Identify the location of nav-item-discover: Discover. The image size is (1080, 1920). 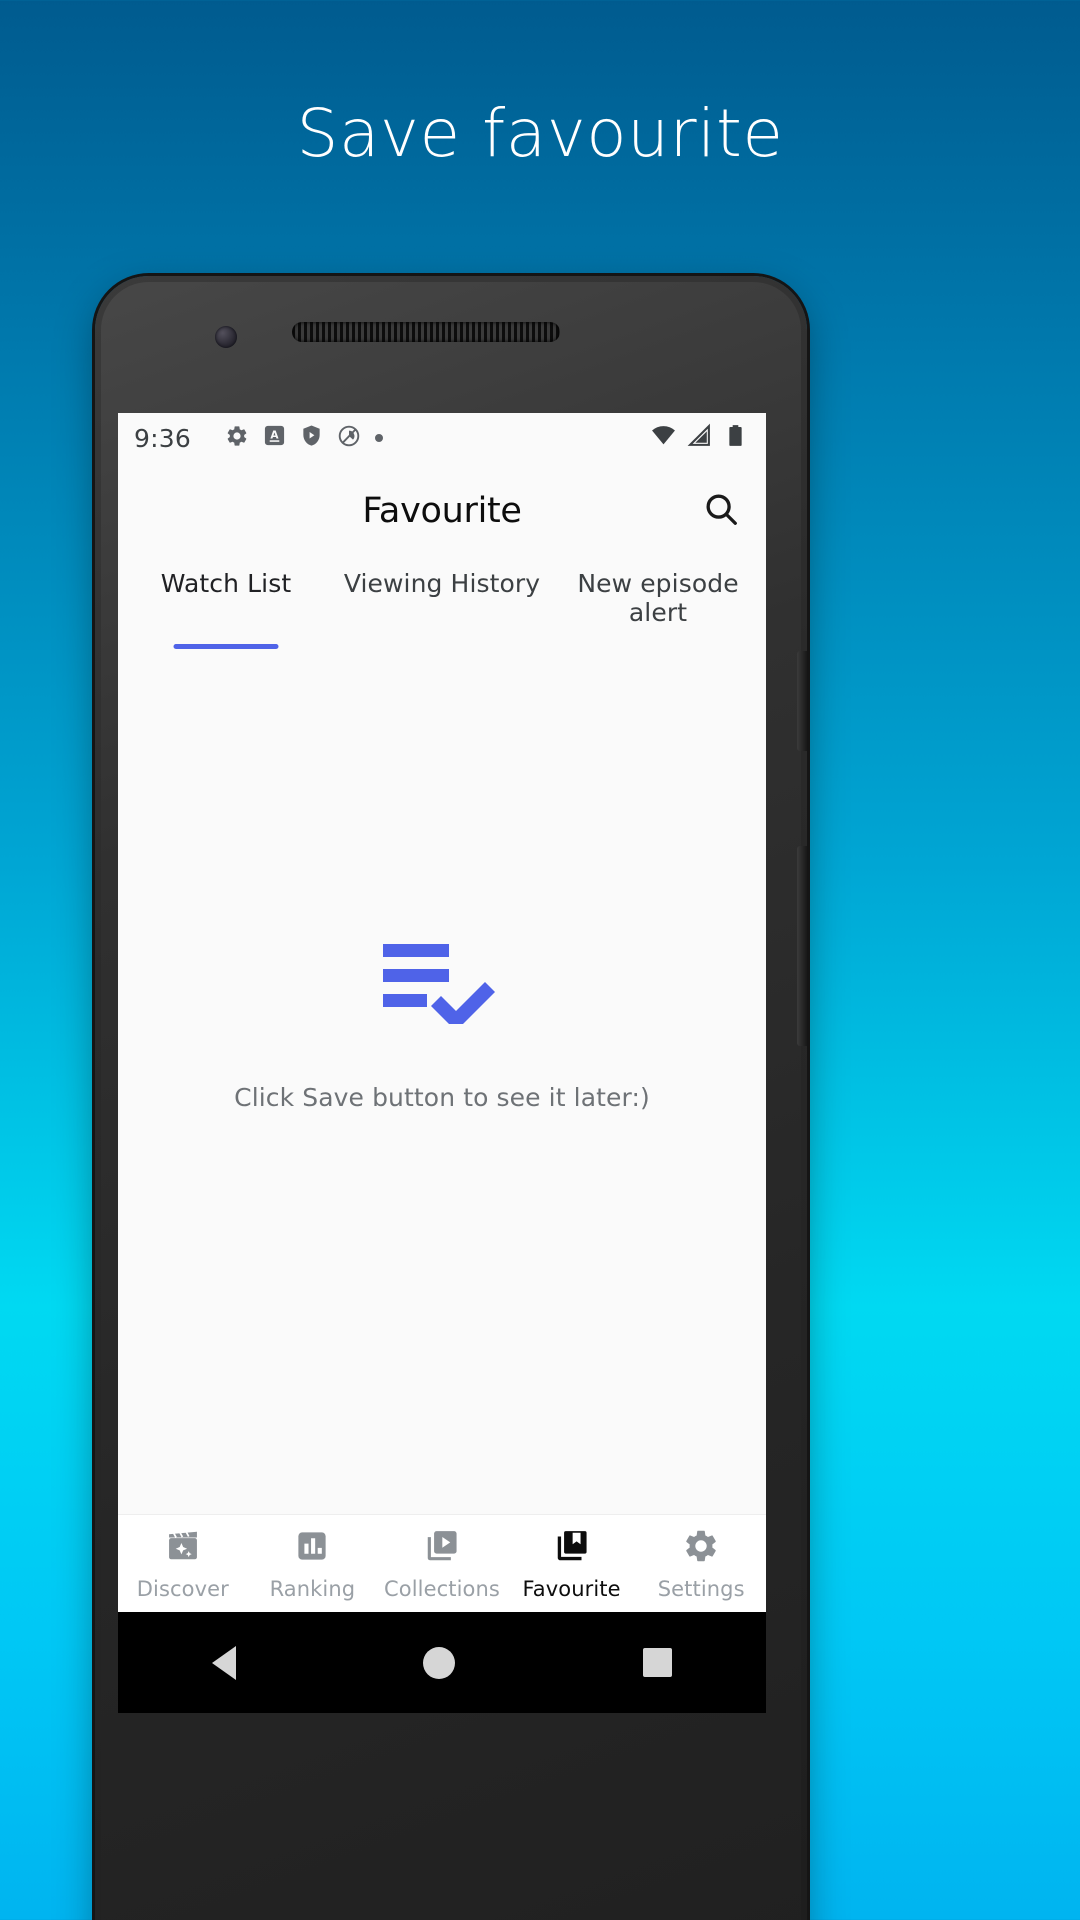
(183, 1564).